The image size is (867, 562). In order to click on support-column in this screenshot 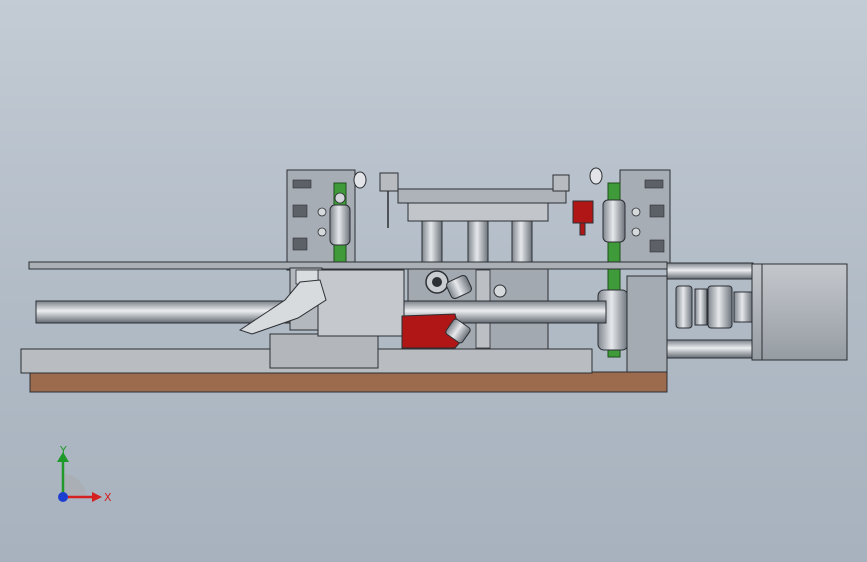, I will do `click(477, 242)`.